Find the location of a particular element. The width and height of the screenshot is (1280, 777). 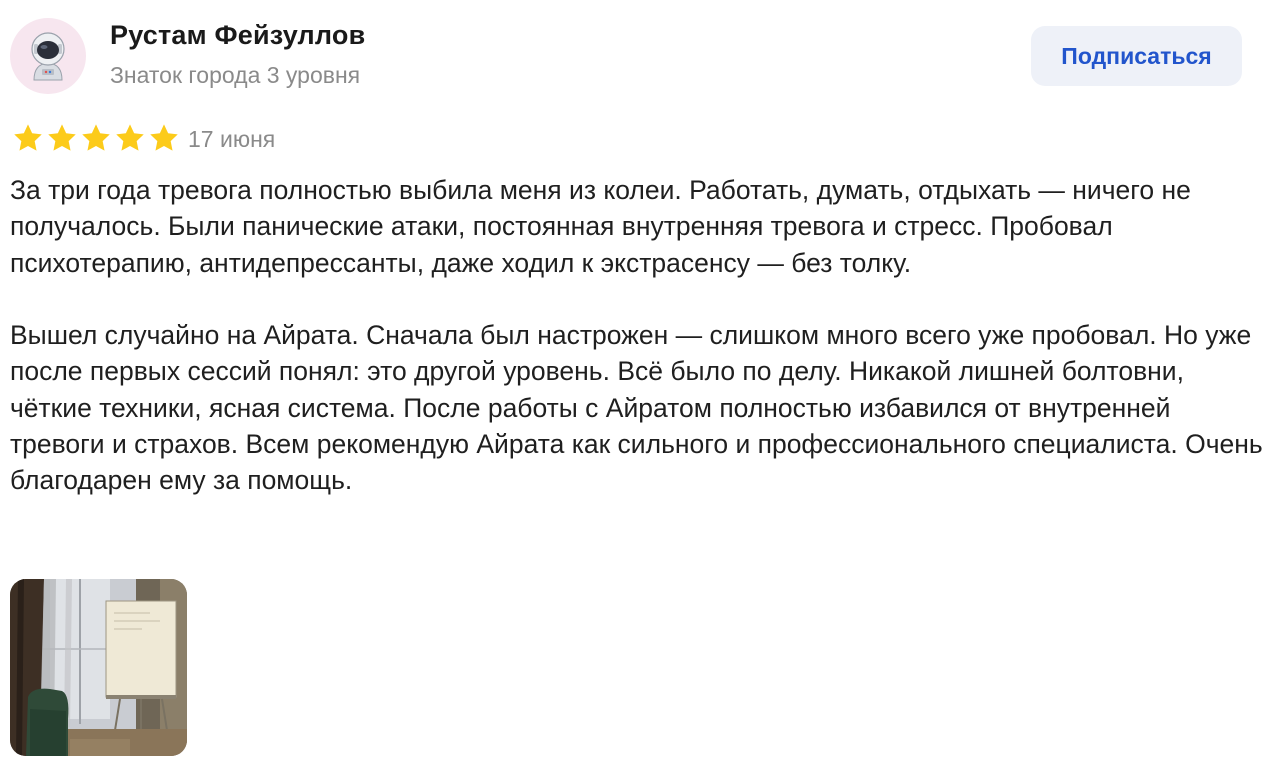

review-photo-thumbnail is located at coordinates (98, 667).